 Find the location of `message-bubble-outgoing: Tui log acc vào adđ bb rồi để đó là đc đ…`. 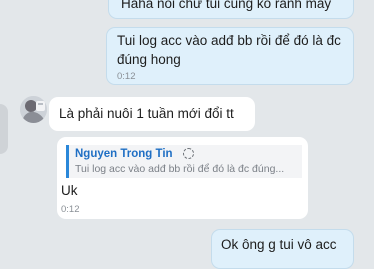

message-bubble-outgoing: Tui log acc vào adđ bb rồi để đó là đc đ… is located at coordinates (230, 56).